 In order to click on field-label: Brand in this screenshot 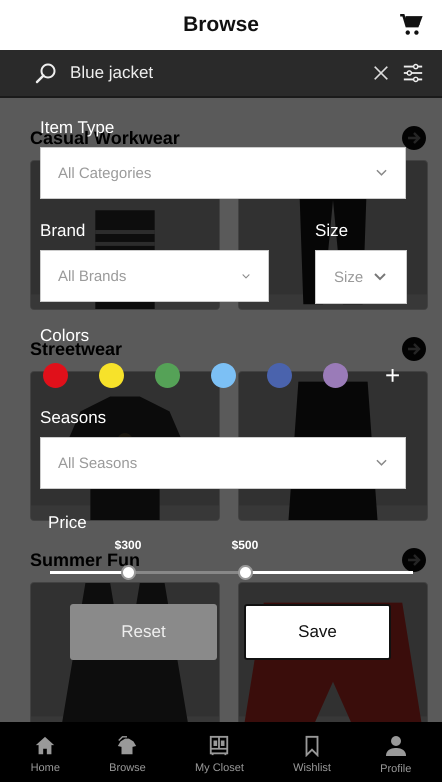, I will do `click(63, 231)`.